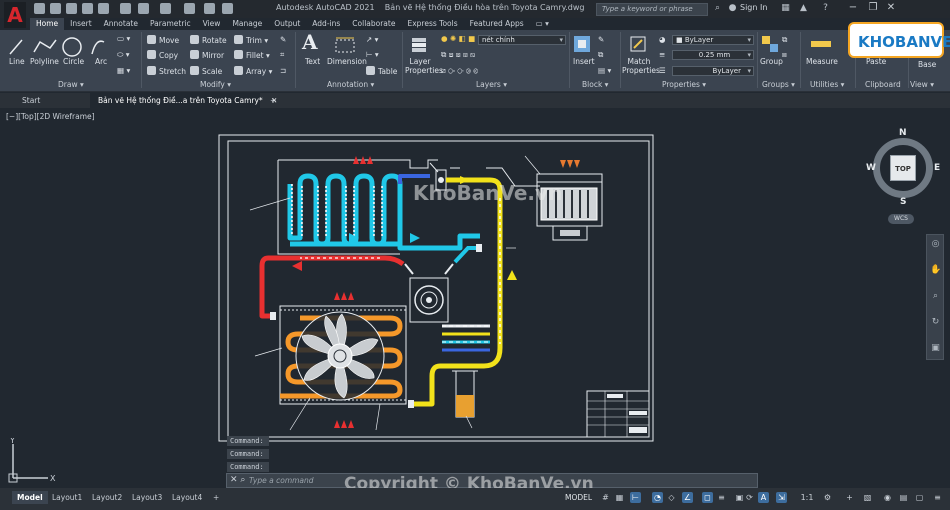 The width and height of the screenshot is (950, 510). Describe the element at coordinates (604, 70) in the screenshot. I see `block-attributes-icon: ▤ ▾` at that location.